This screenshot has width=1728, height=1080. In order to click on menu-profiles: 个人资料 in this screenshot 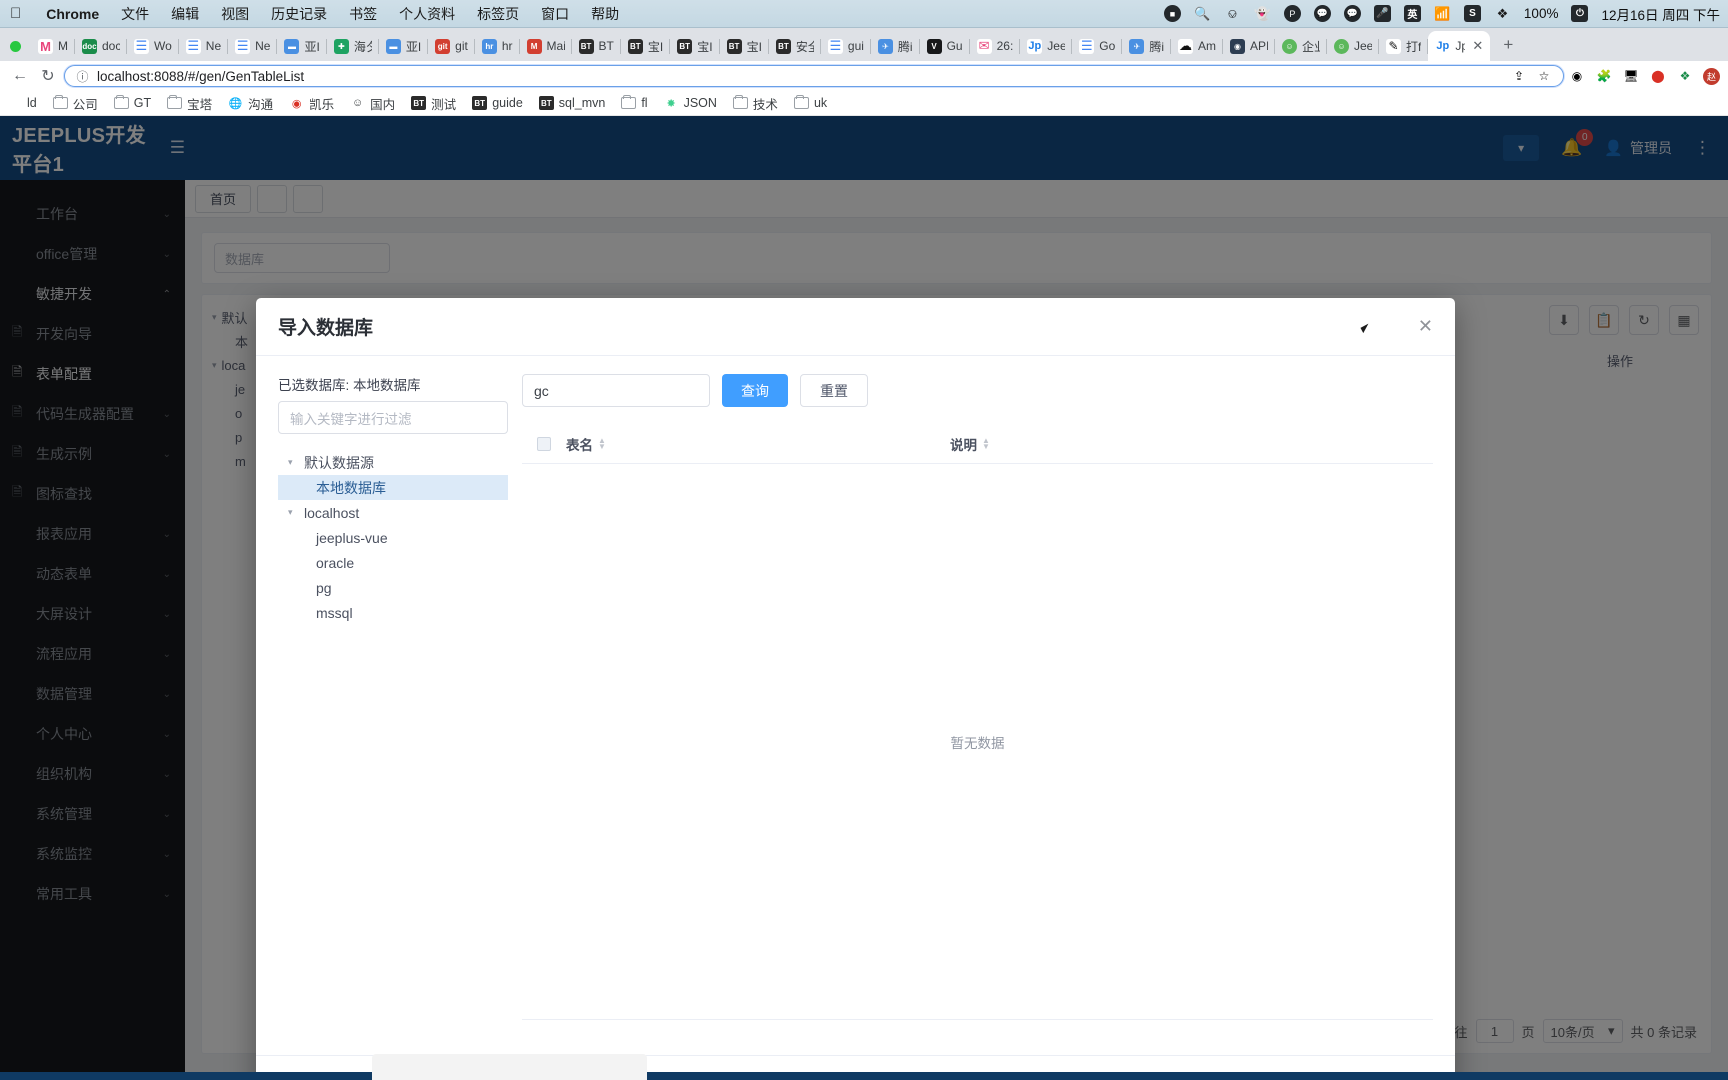, I will do `click(427, 14)`.